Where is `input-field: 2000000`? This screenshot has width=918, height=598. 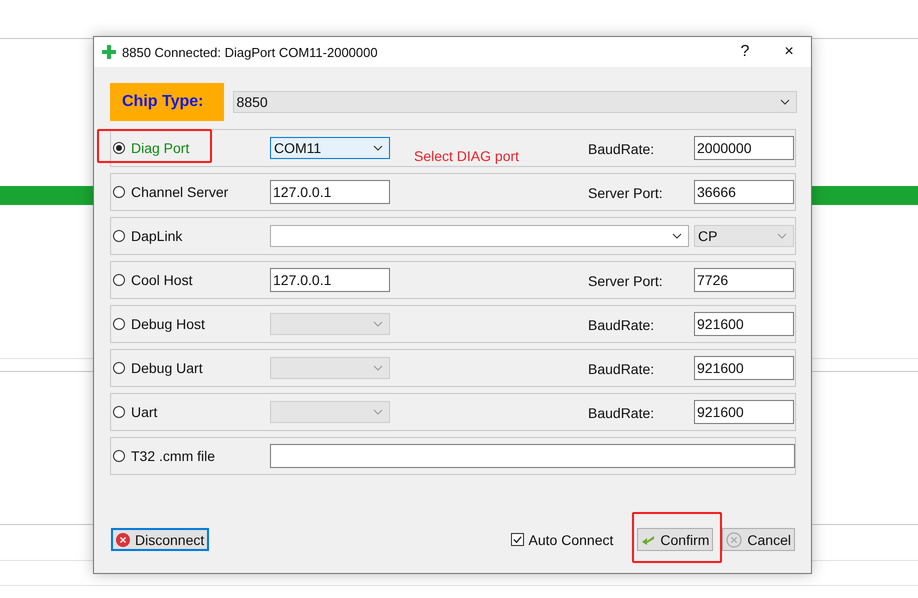
input-field: 2000000 is located at coordinates (744, 148).